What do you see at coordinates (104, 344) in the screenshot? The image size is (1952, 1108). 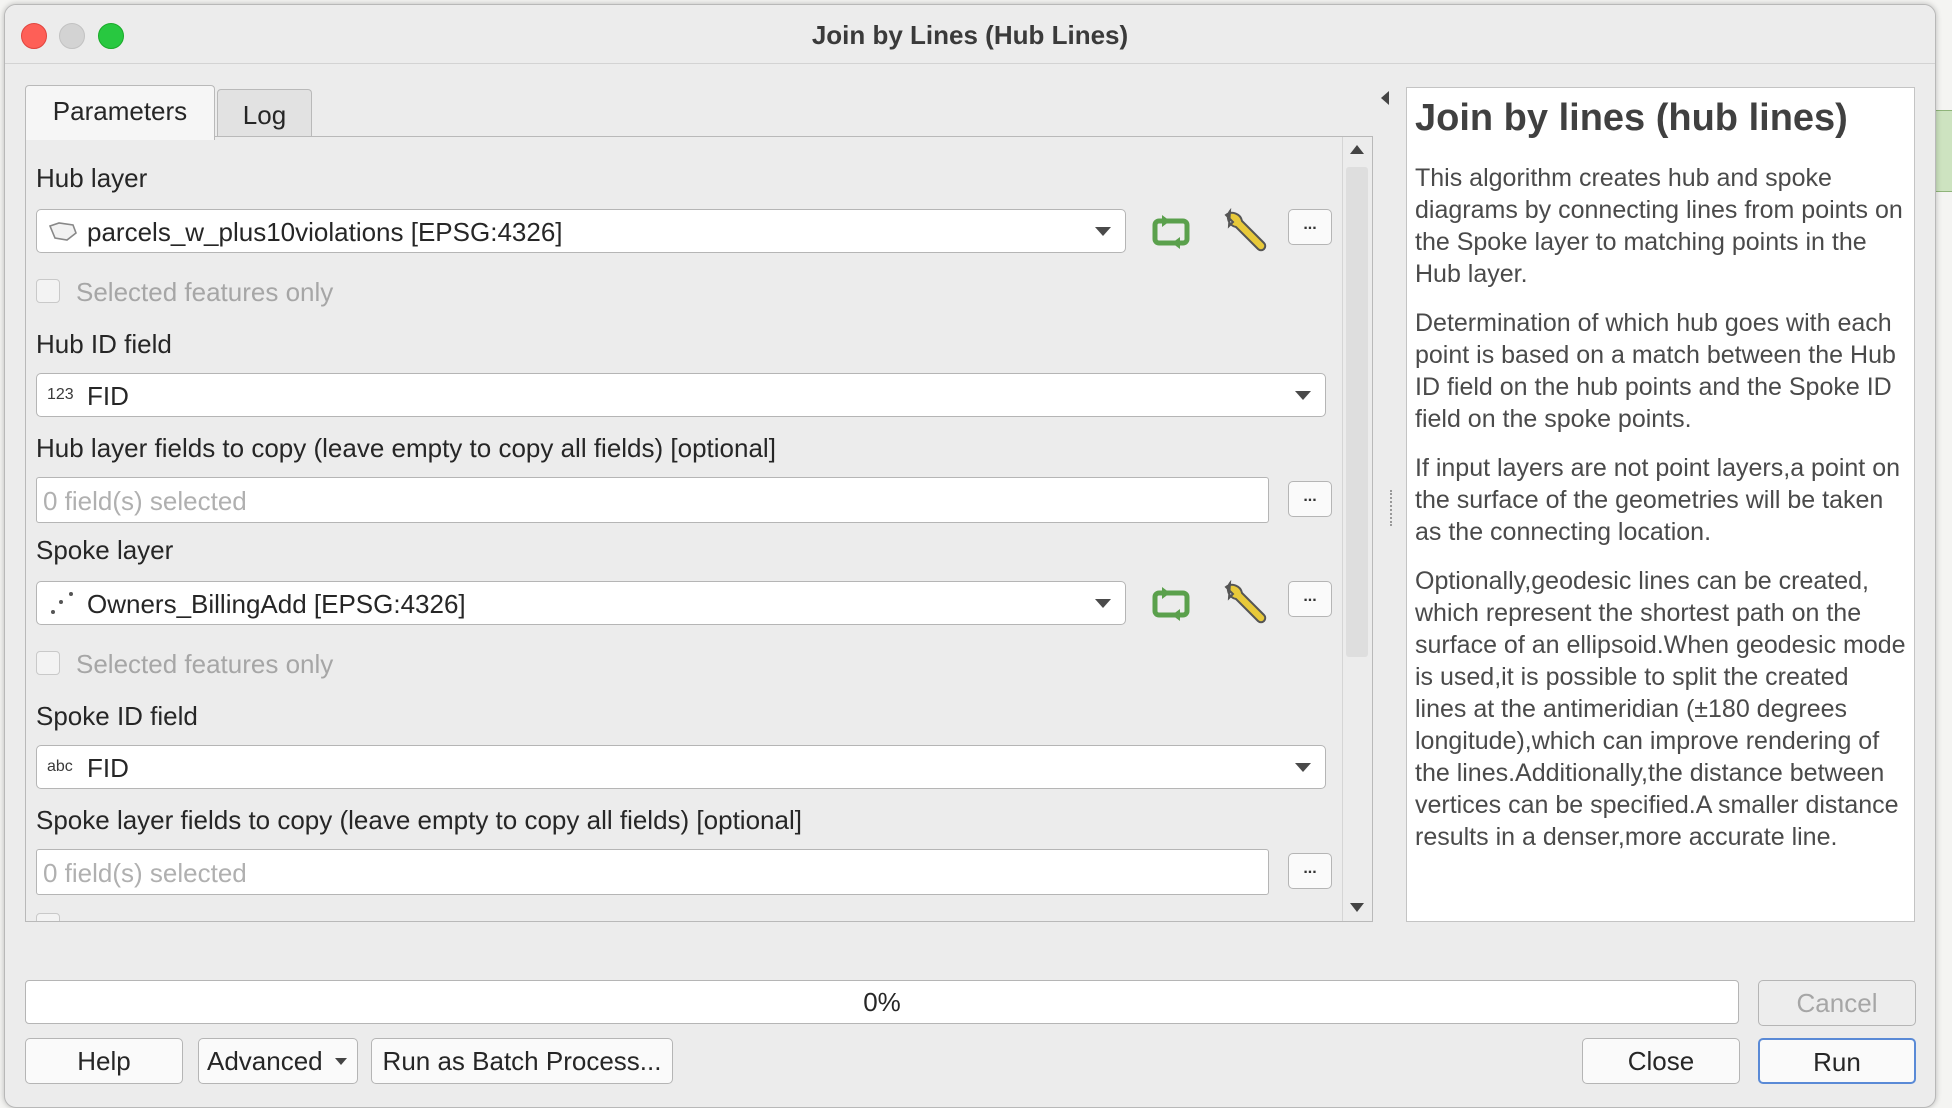 I see `hub-id-field-label: Hub ID field` at bounding box center [104, 344].